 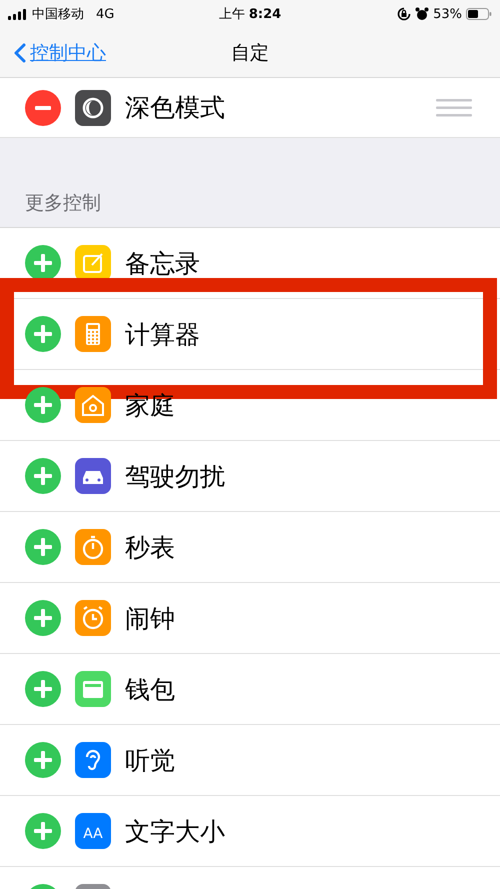 What do you see at coordinates (150, 406) in the screenshot?
I see `control-label: 家庭` at bounding box center [150, 406].